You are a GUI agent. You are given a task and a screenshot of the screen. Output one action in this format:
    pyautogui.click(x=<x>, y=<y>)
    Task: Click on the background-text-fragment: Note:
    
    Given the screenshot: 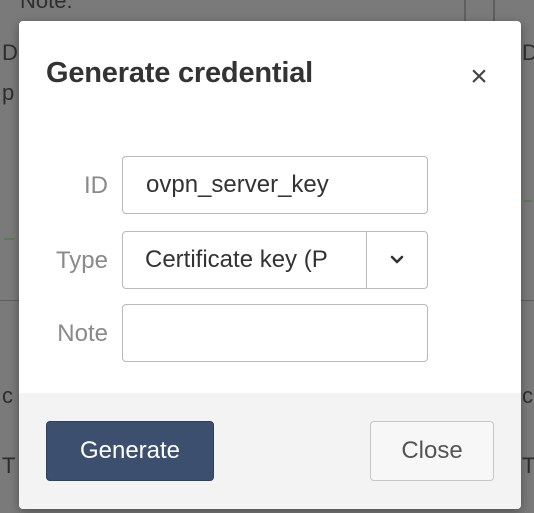 What is the action you would take?
    pyautogui.click(x=46, y=6)
    